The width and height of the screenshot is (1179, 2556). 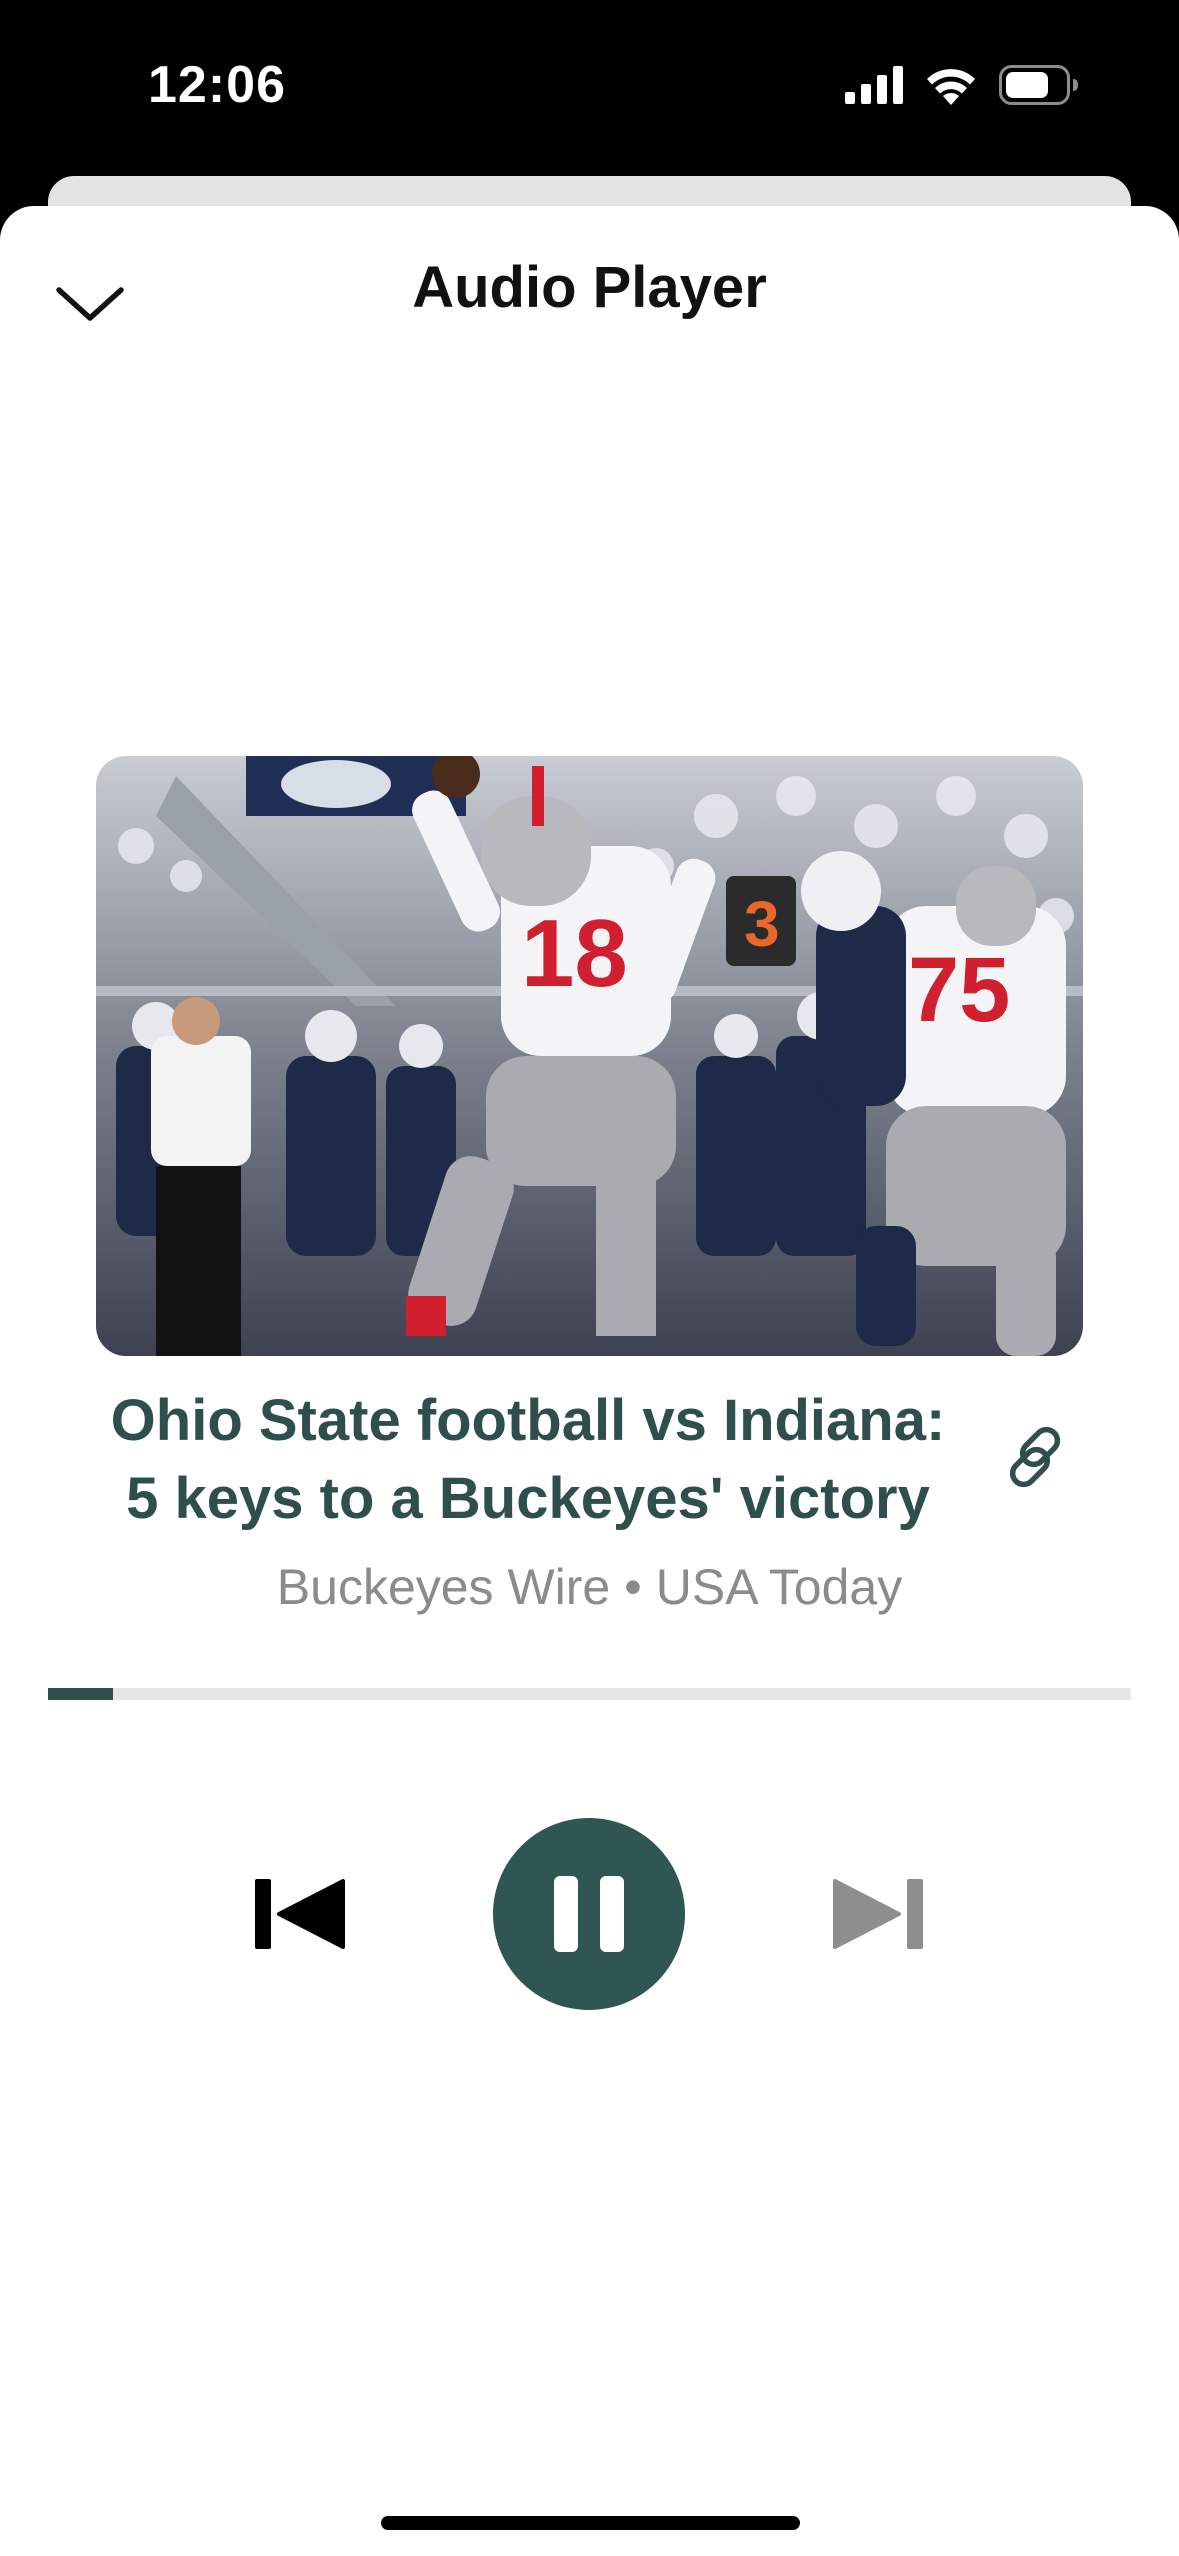 What do you see at coordinates (589, 287) in the screenshot?
I see `page-title: Audio Player` at bounding box center [589, 287].